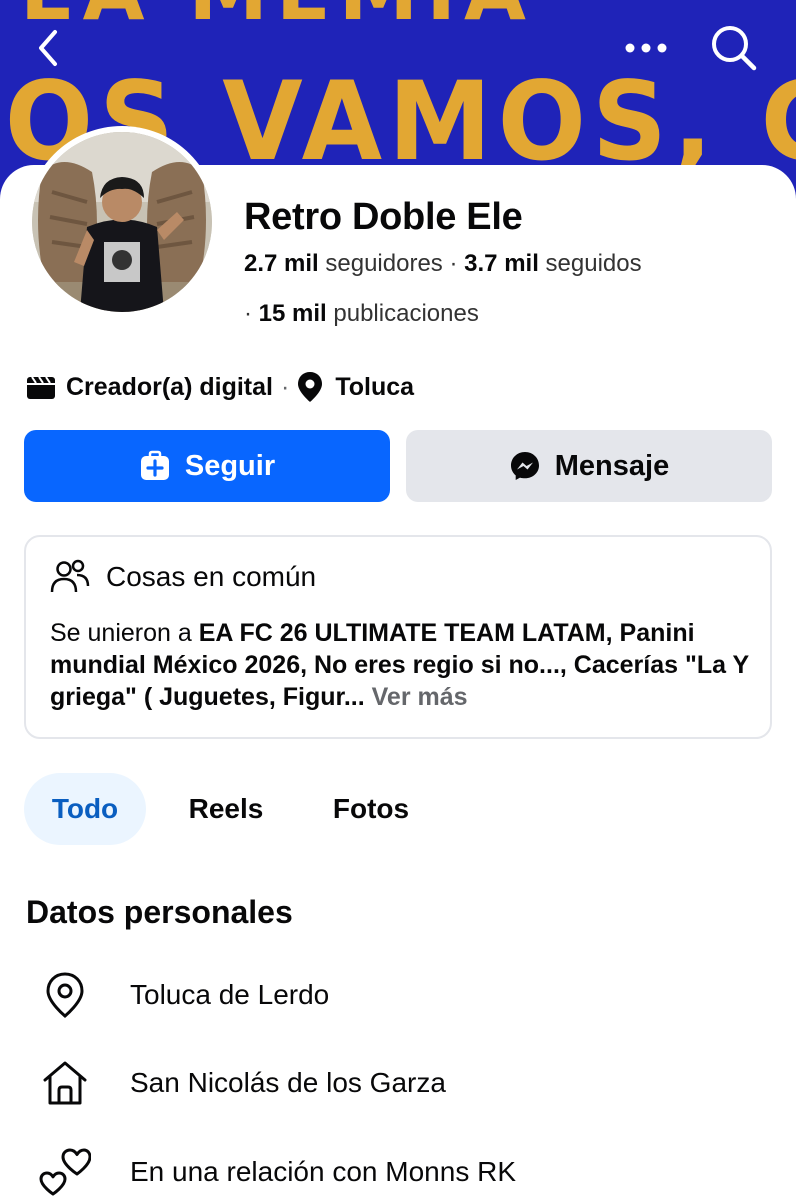 This screenshot has height=1200, width=796. I want to click on posts-count: 15 mil, so click(292, 313).